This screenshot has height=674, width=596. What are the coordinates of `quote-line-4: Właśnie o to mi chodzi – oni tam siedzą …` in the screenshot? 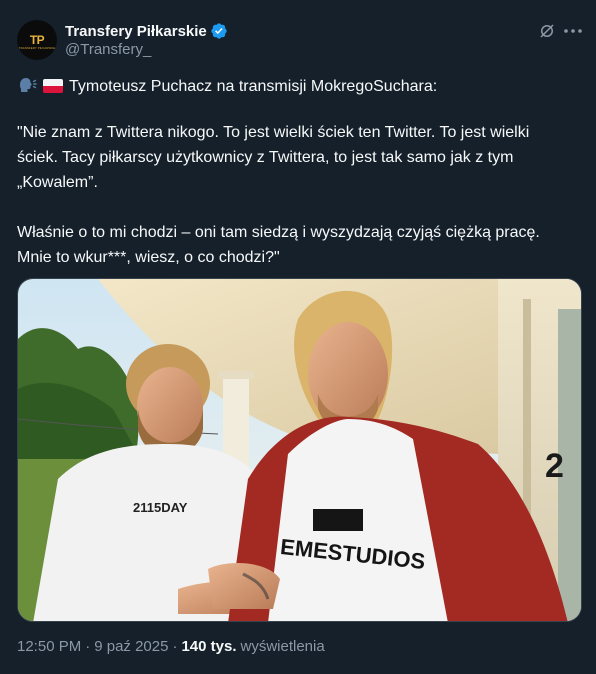 It's located at (278, 232).